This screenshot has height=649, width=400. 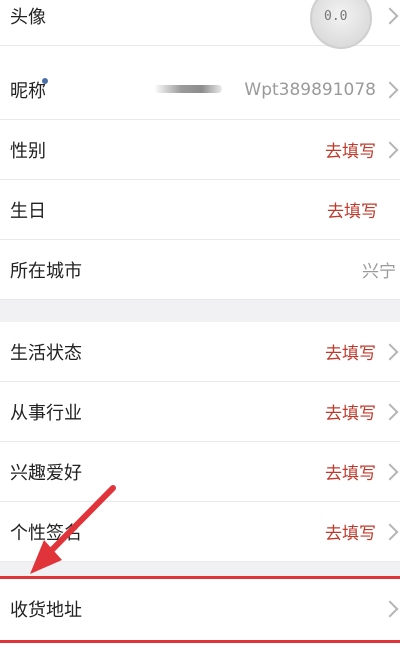 What do you see at coordinates (200, 210) in the screenshot?
I see `row-birthday: 生日 去填写` at bounding box center [200, 210].